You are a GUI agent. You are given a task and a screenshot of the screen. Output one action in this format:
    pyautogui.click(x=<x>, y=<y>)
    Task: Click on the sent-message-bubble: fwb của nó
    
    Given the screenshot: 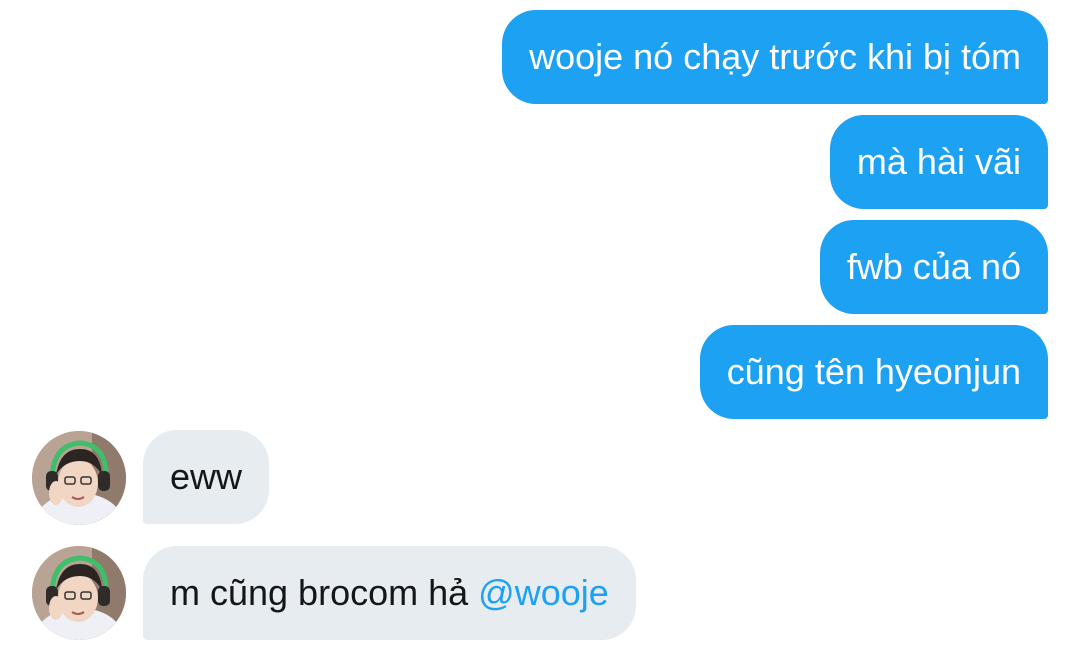 What is the action you would take?
    pyautogui.click(x=933, y=267)
    